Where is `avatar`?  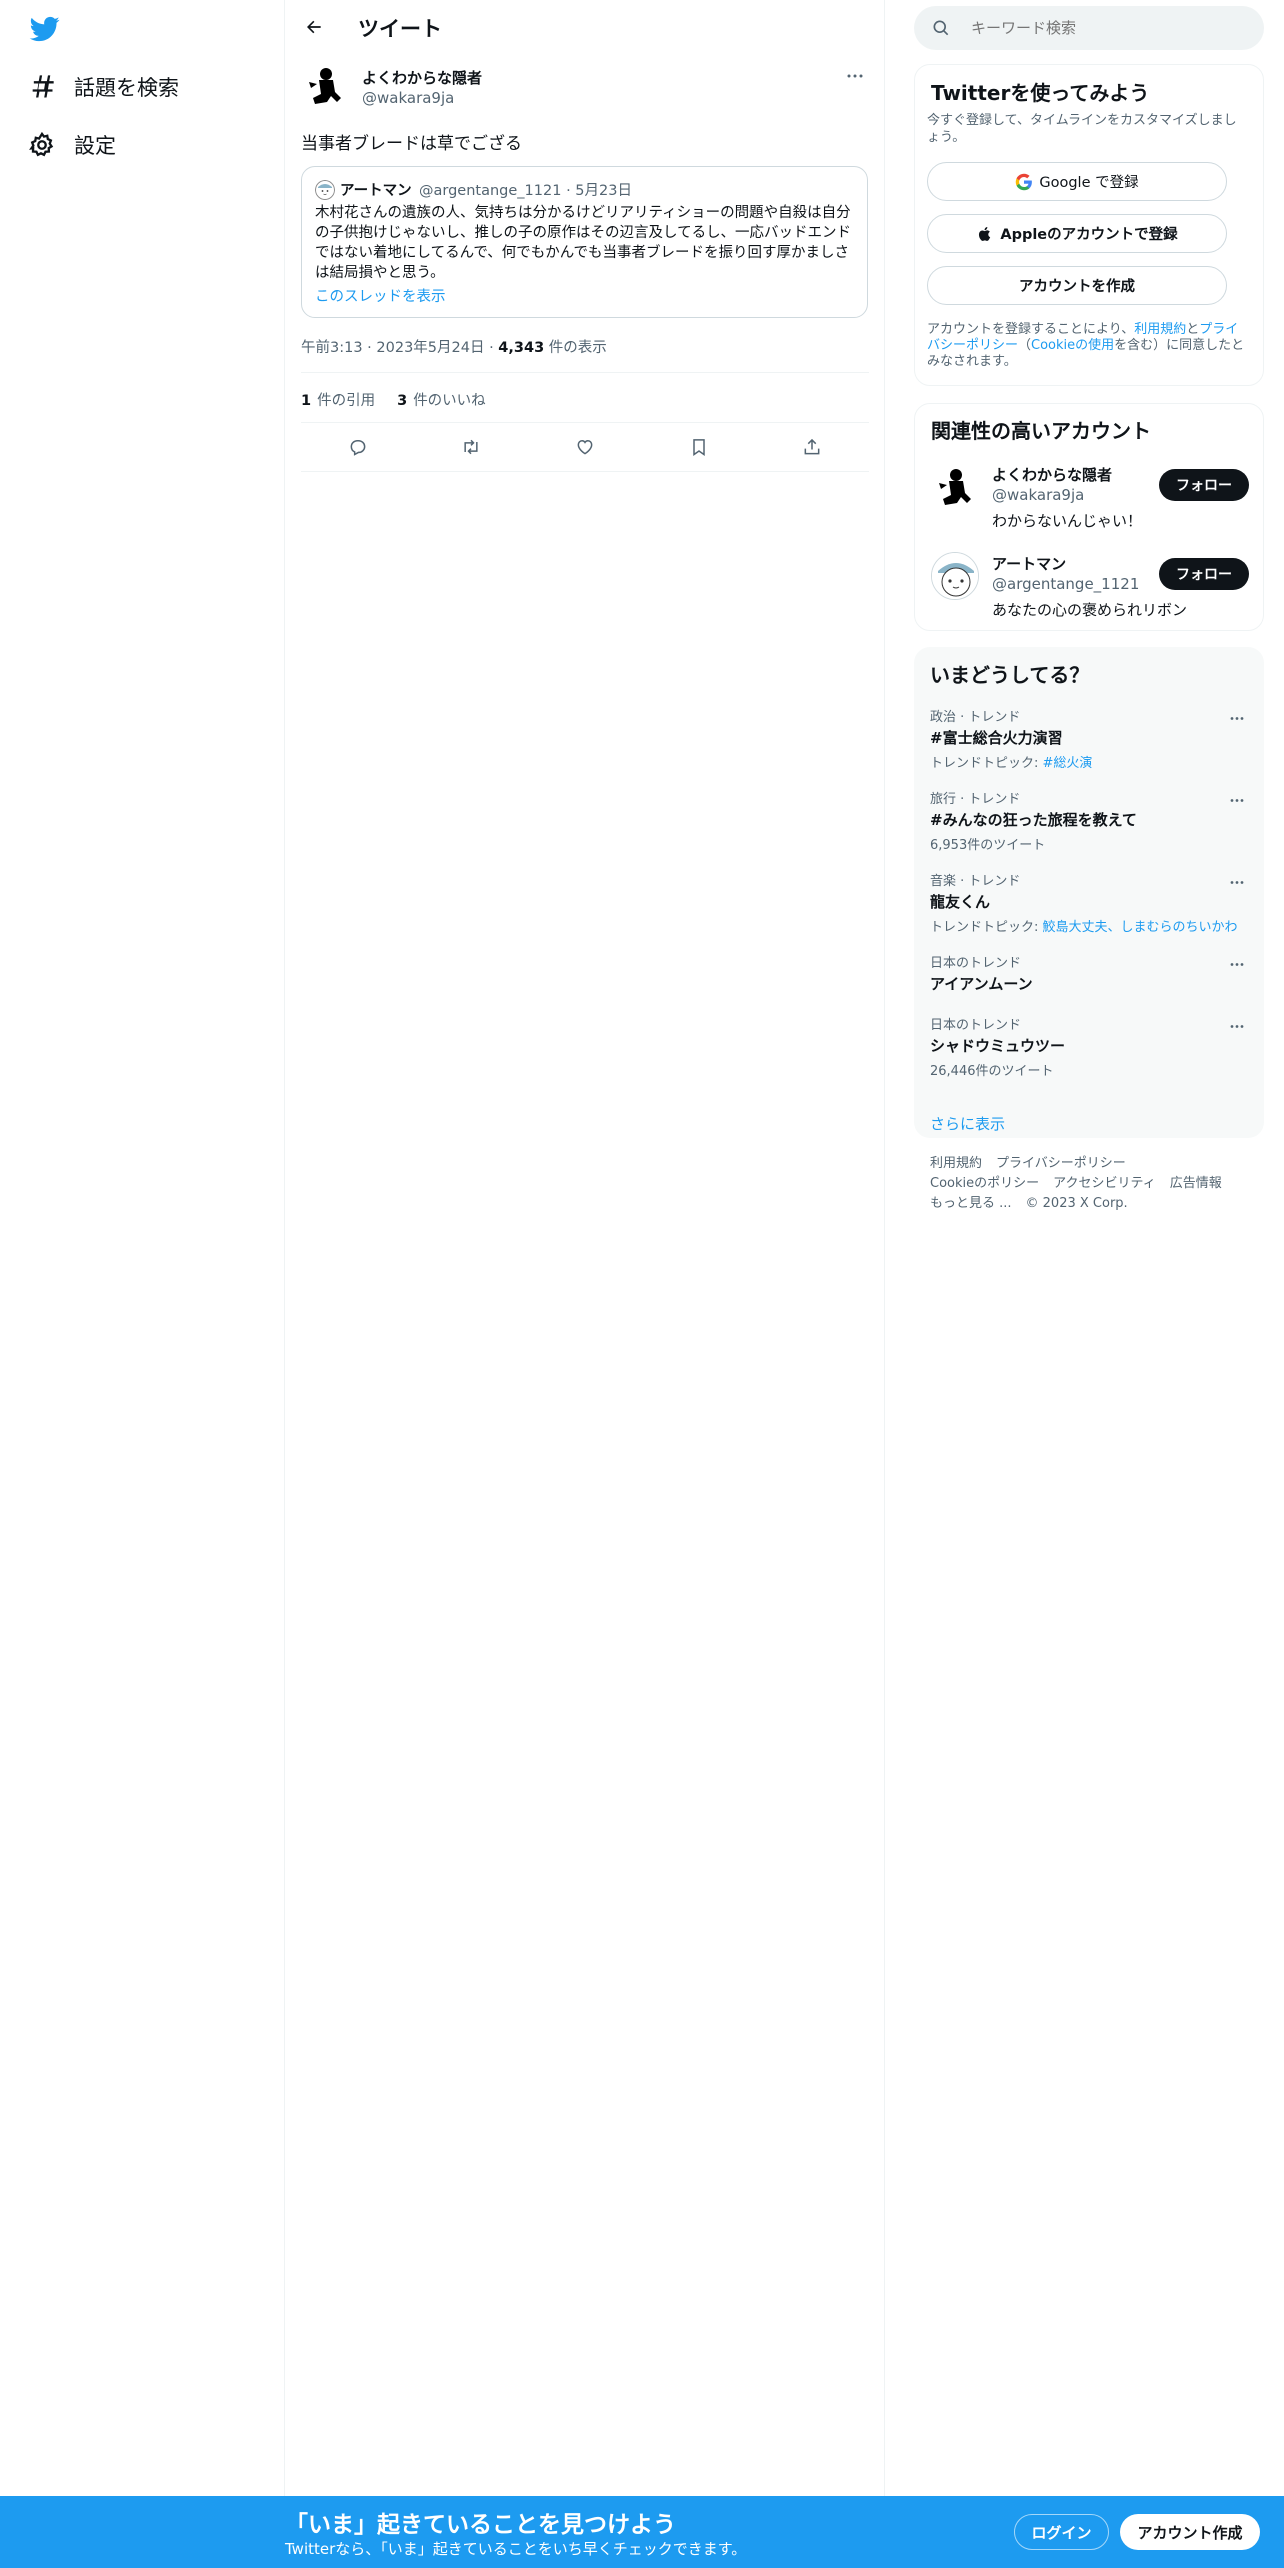
avatar is located at coordinates (325, 86).